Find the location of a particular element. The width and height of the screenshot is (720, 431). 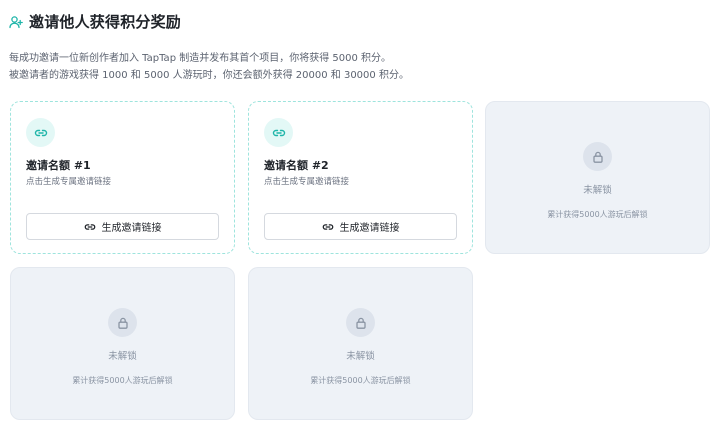

invite-card-1: 邀请名额 #1 点击生成专属邀请链接 生成邀请链接 is located at coordinates (122, 177).